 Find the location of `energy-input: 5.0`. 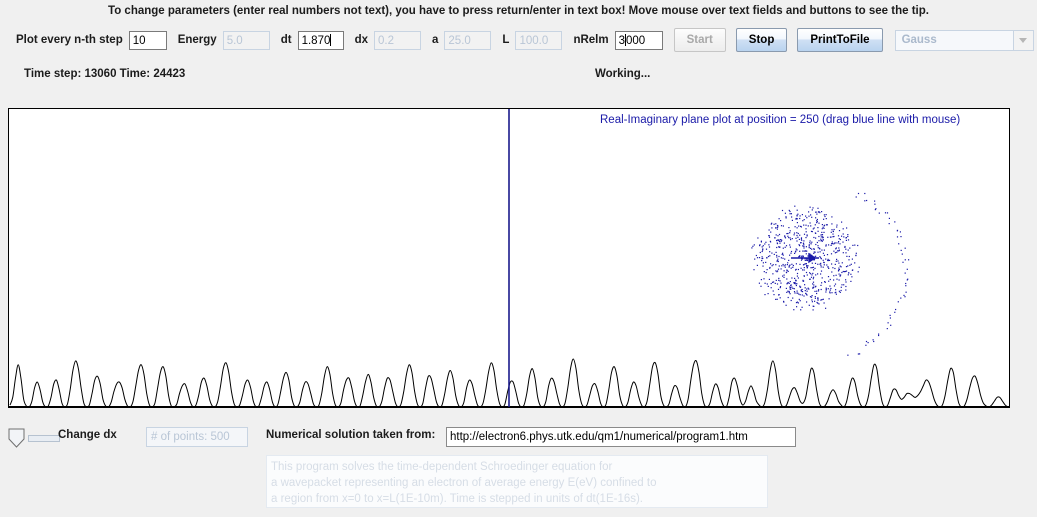

energy-input: 5.0 is located at coordinates (246, 40).